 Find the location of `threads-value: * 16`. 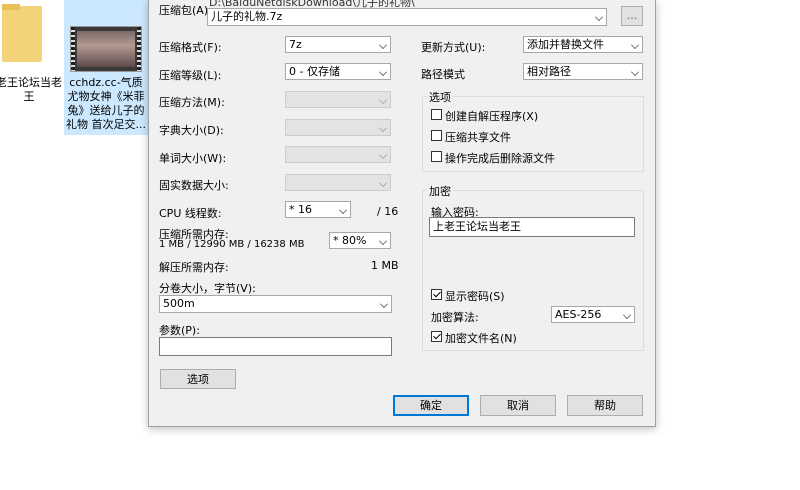

threads-value: * 16 is located at coordinates (300, 209).